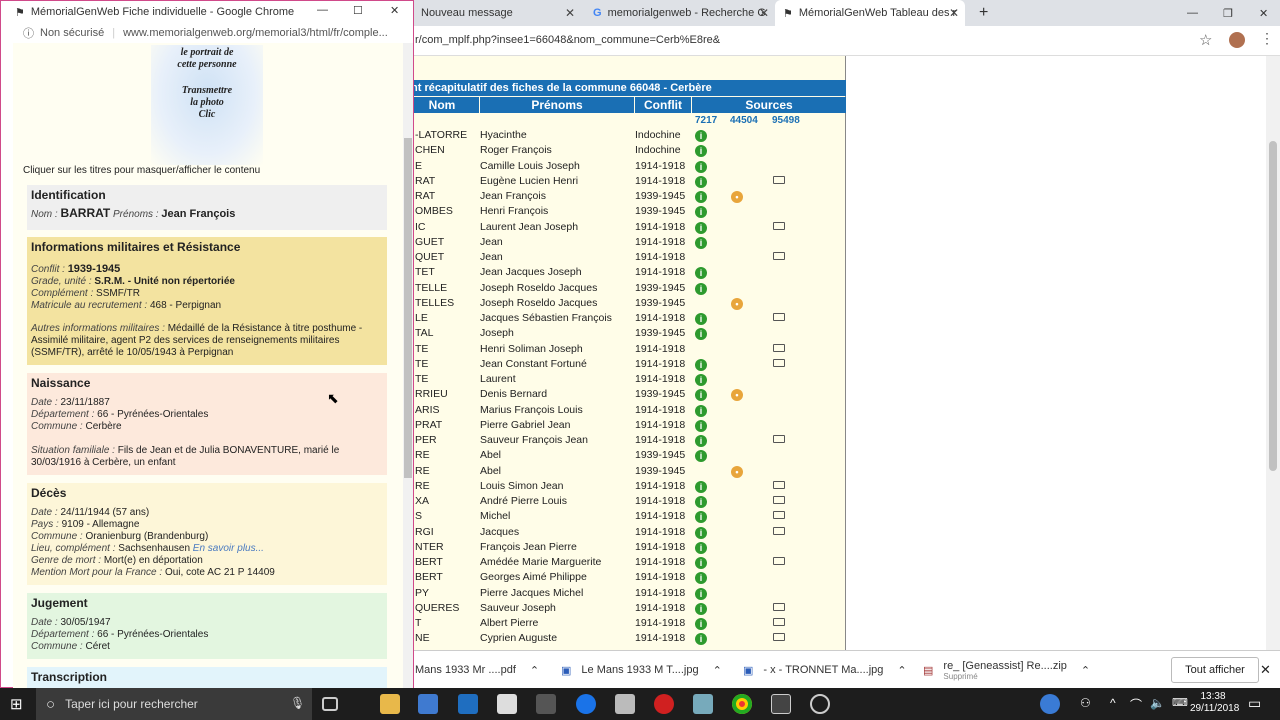 The width and height of the screenshot is (1280, 720). Describe the element at coordinates (447, 547) in the screenshot. I see `cell-nom: NTER` at that location.